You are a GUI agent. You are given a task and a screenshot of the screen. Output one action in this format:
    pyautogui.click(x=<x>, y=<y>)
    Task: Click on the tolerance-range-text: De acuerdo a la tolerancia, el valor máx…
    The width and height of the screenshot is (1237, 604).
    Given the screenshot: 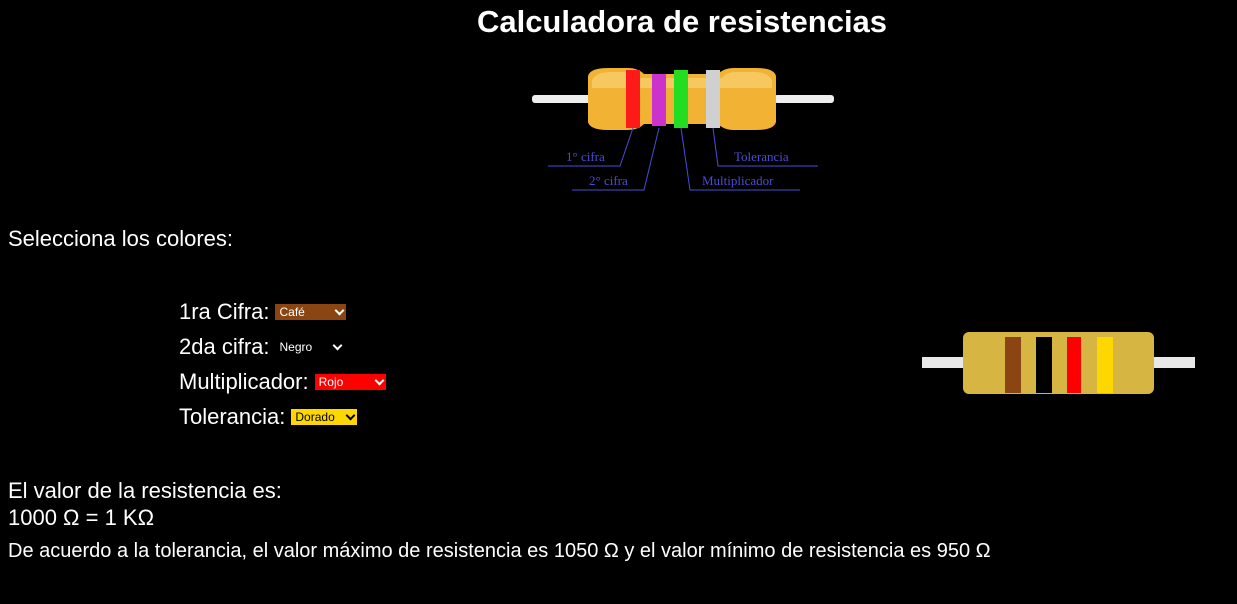 What is the action you would take?
    pyautogui.click(x=499, y=551)
    